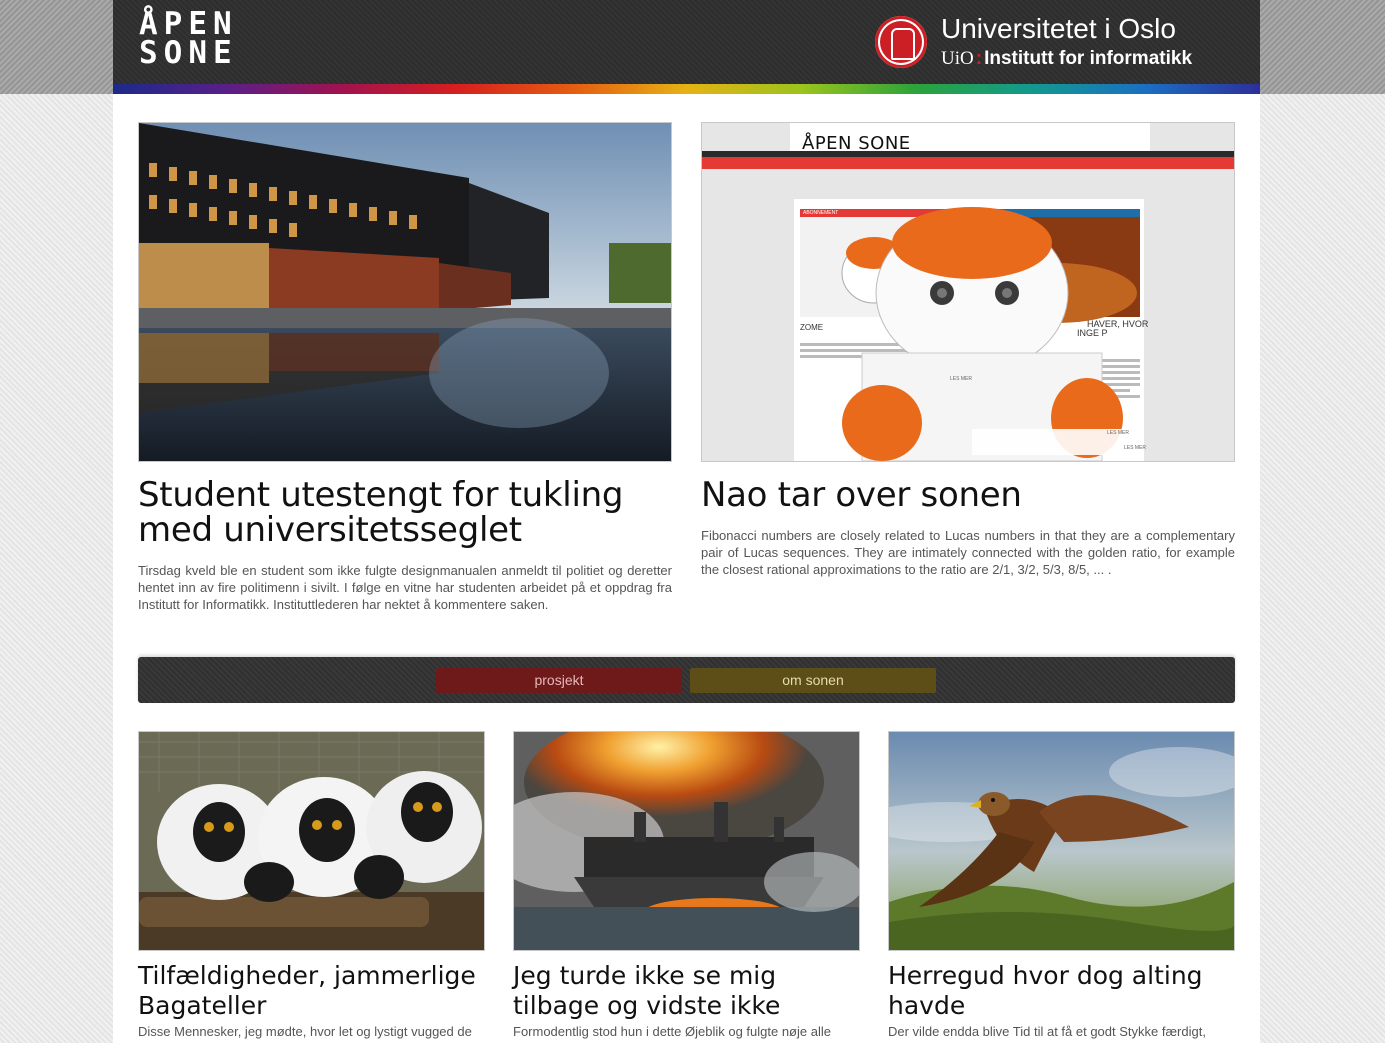 This screenshot has width=1385, height=1043. I want to click on lemurs-photo, so click(311, 841).